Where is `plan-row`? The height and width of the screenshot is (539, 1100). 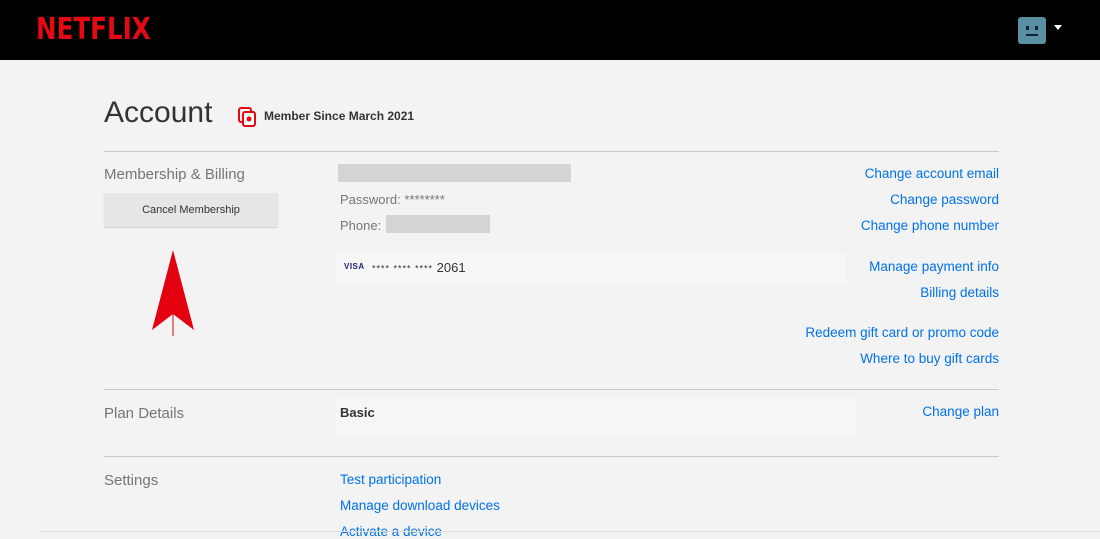
plan-row is located at coordinates (596, 418).